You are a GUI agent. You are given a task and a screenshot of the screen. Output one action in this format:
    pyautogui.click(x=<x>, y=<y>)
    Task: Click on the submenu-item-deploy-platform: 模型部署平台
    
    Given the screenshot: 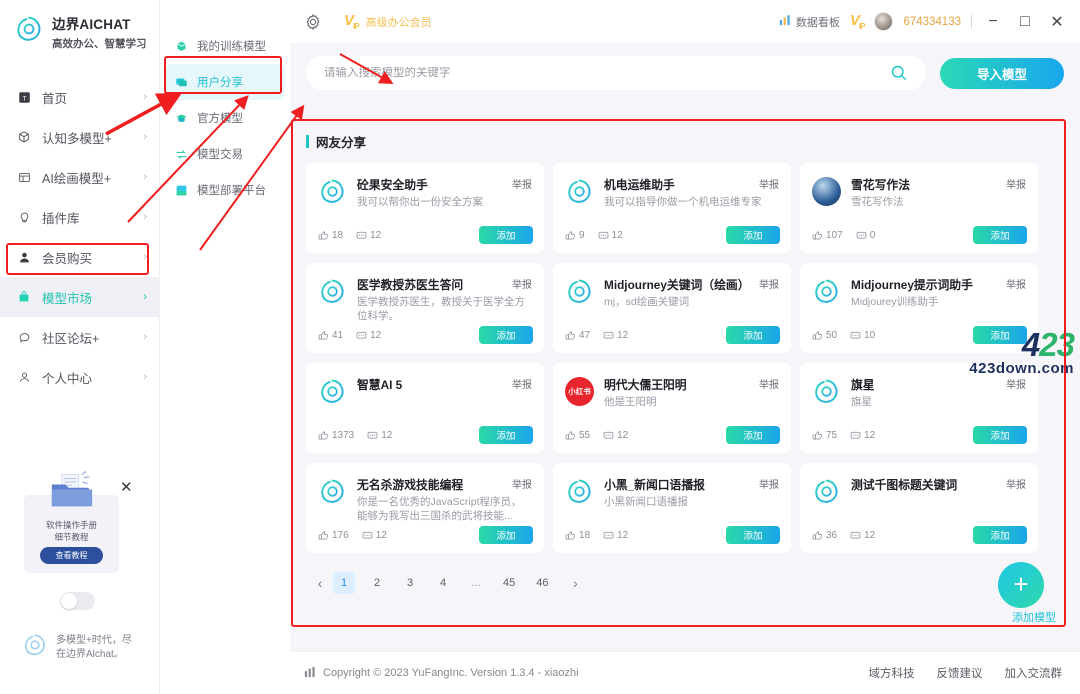 What is the action you would take?
    pyautogui.click(x=225, y=190)
    